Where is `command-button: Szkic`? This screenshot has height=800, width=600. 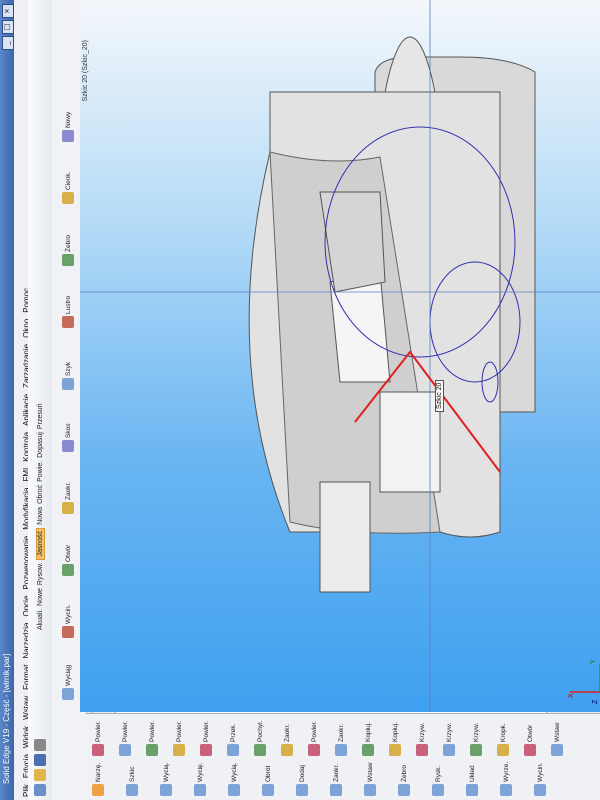 command-button: Szkic is located at coordinates (132, 781).